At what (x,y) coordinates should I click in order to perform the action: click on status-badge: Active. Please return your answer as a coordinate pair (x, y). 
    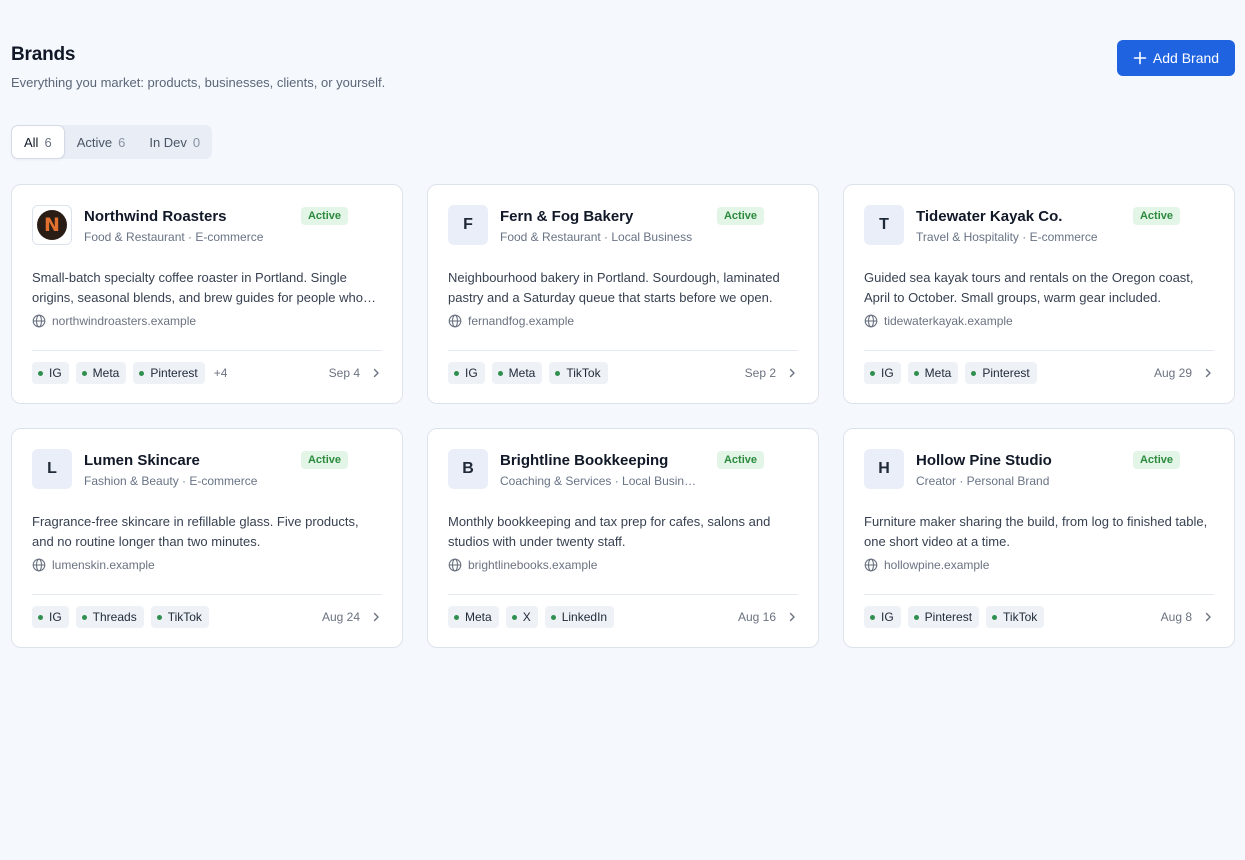
    Looking at the image, I should click on (740, 215).